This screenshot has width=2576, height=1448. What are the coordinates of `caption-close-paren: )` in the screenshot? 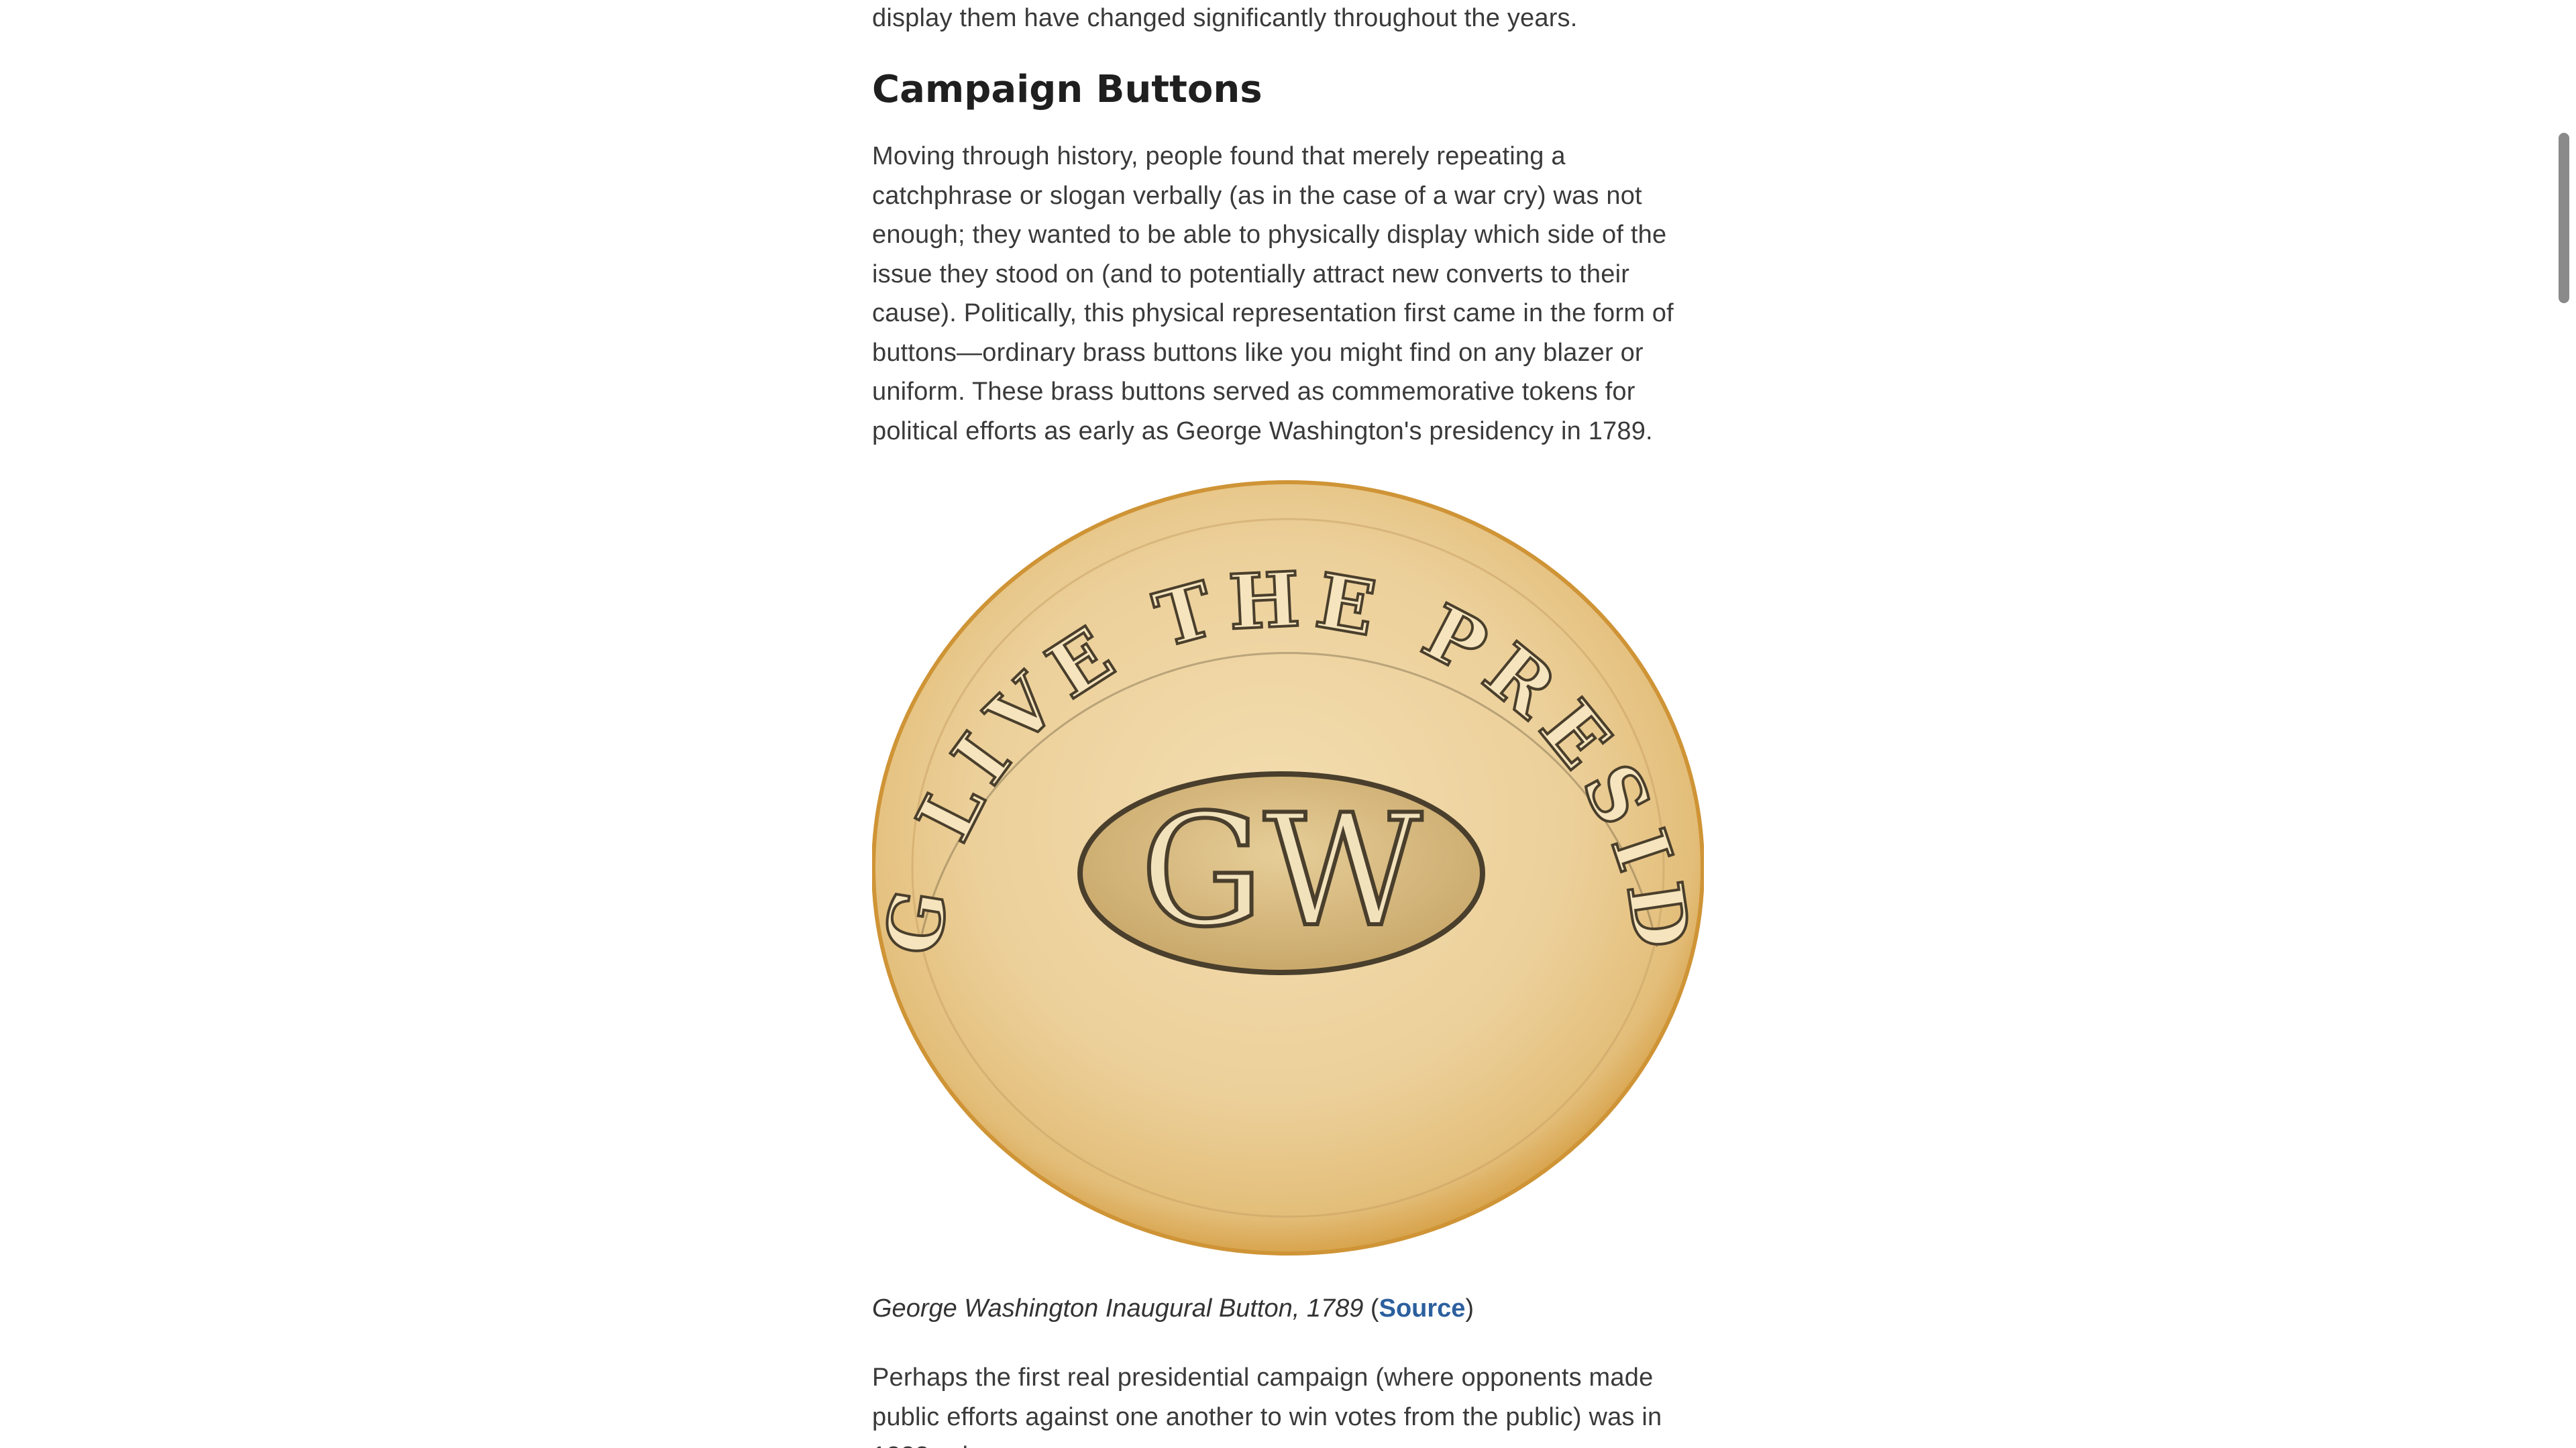 It's located at (1469, 1308).